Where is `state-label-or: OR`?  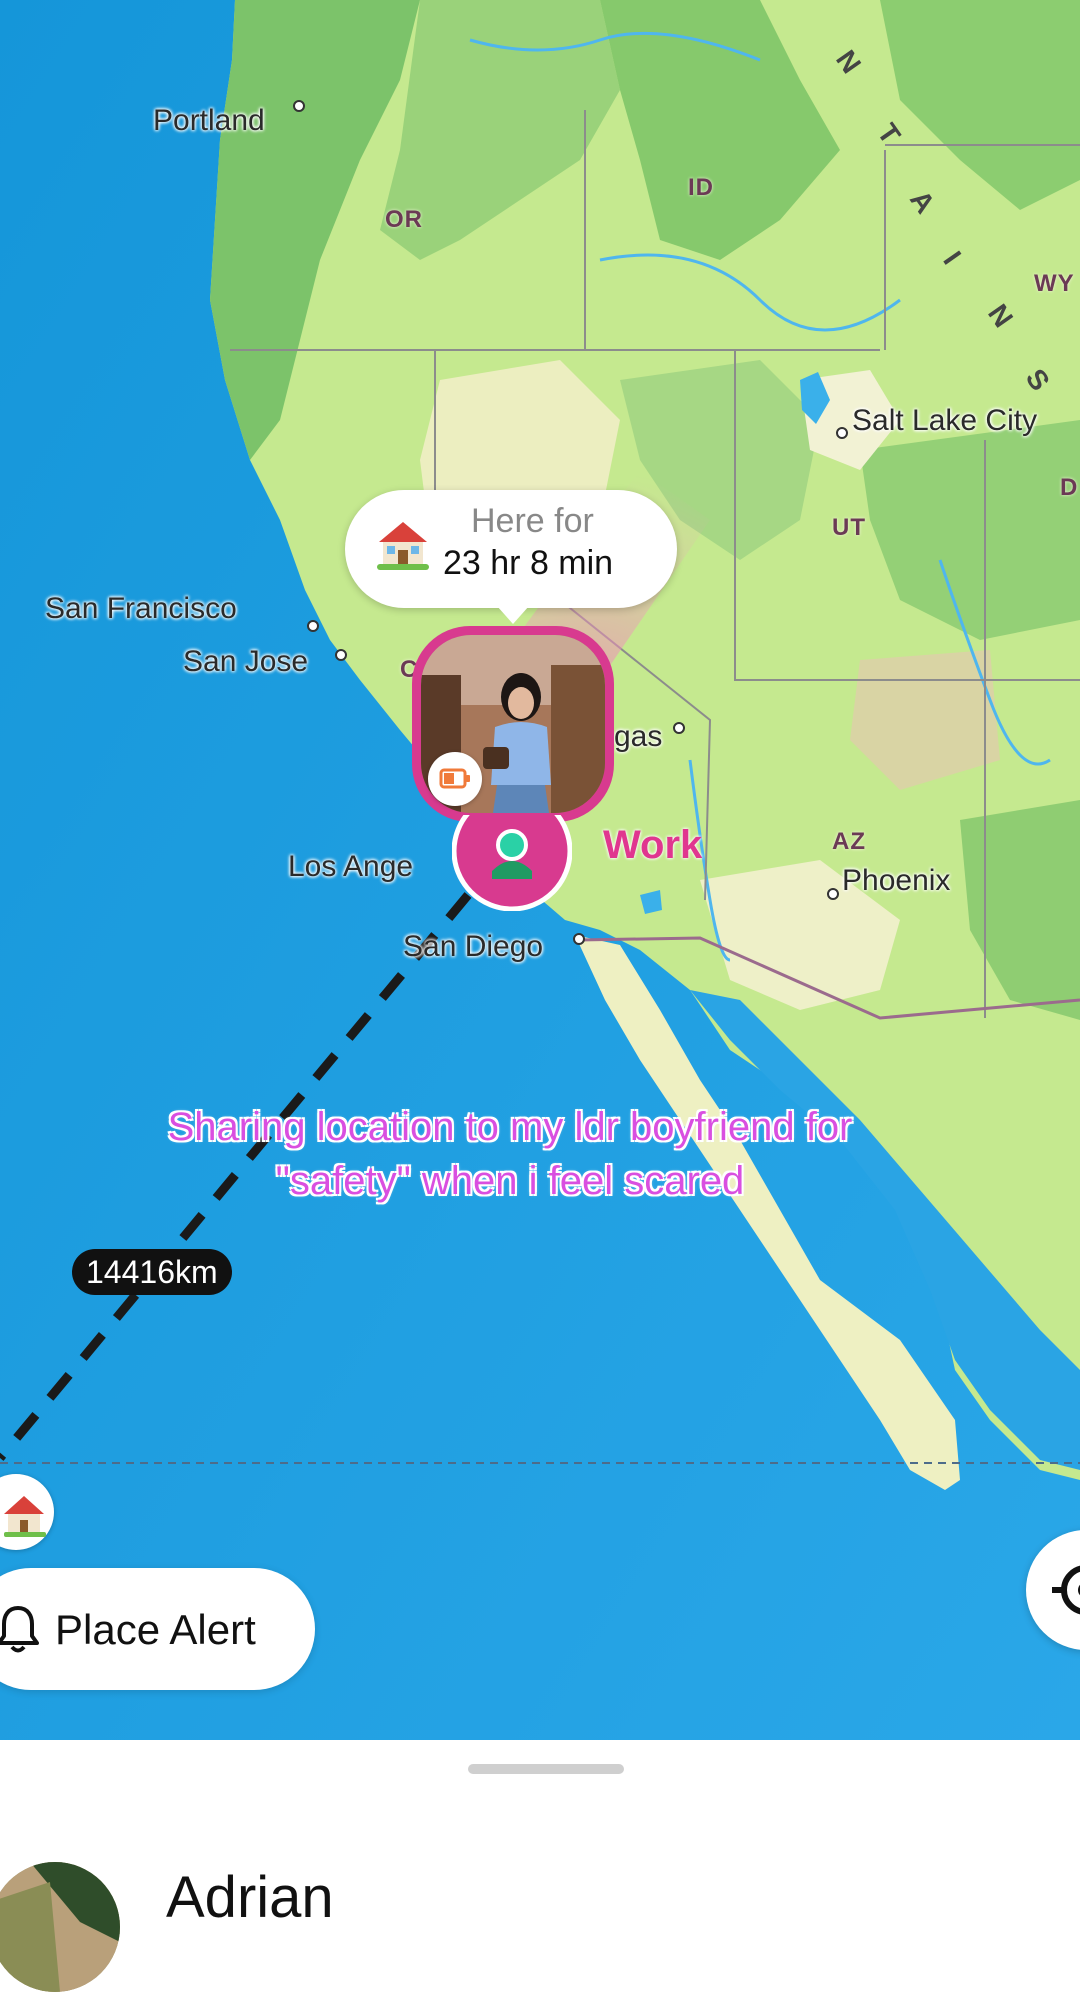 state-label-or: OR is located at coordinates (404, 219).